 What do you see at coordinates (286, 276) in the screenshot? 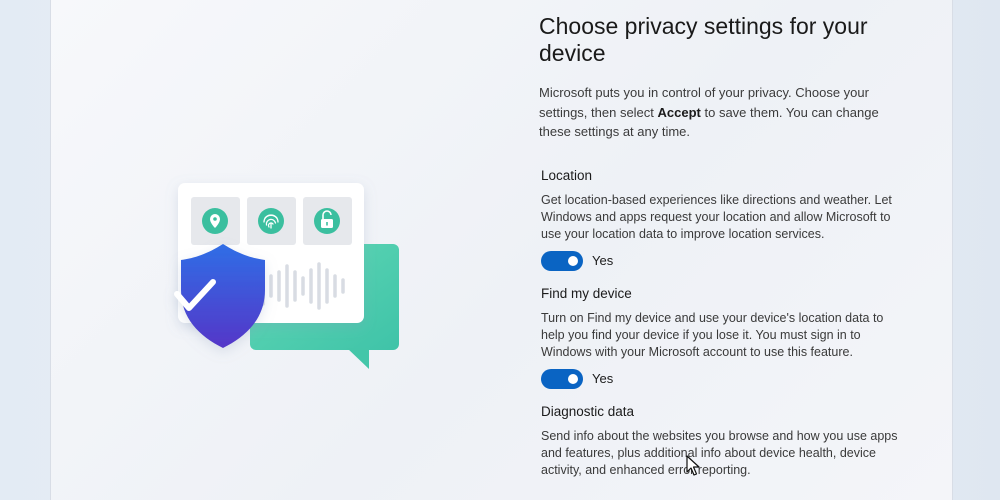
I see `privacy-illustration` at bounding box center [286, 276].